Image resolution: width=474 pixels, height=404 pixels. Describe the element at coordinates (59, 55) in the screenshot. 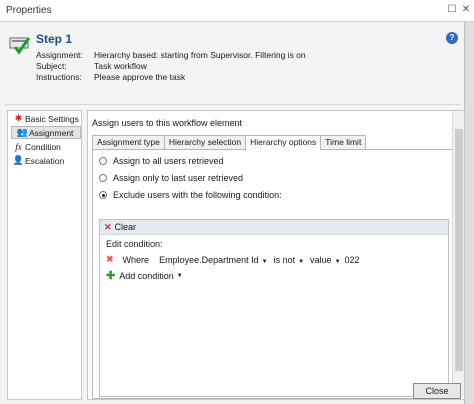

I see `assignment-label: Assignment:` at that location.